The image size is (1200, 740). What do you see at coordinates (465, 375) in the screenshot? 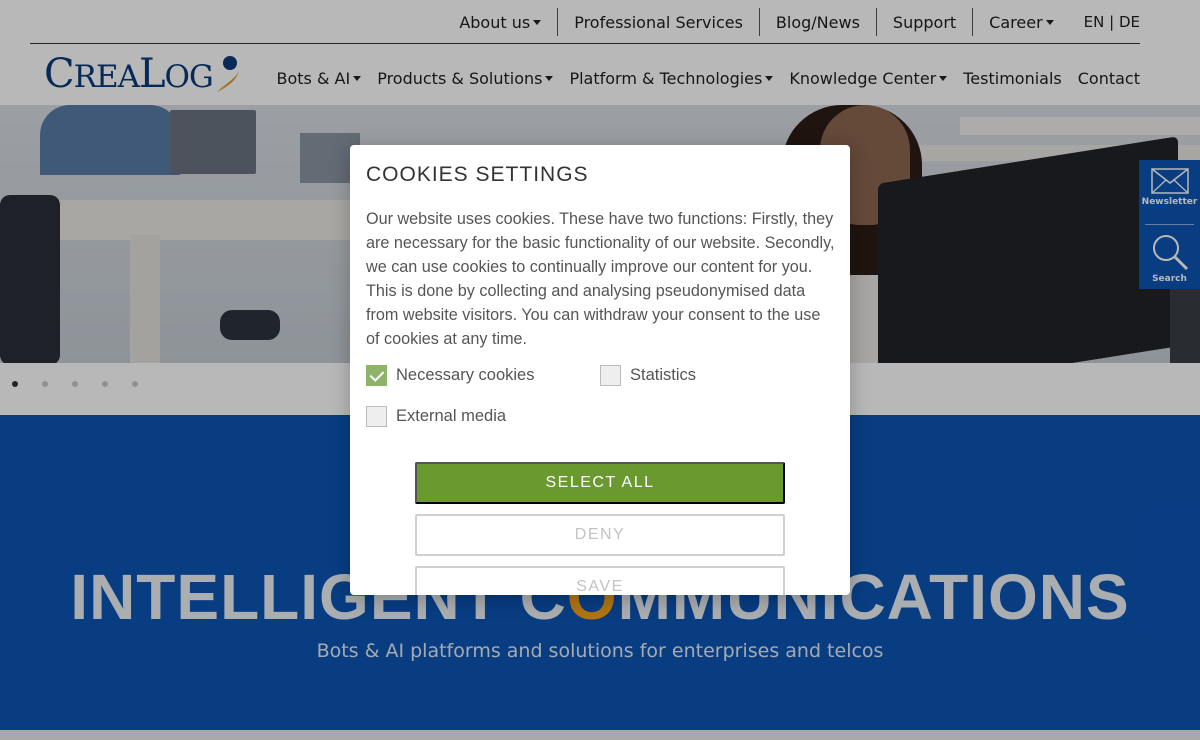
I see `necessary-cookies-label: Necessary cookies` at bounding box center [465, 375].